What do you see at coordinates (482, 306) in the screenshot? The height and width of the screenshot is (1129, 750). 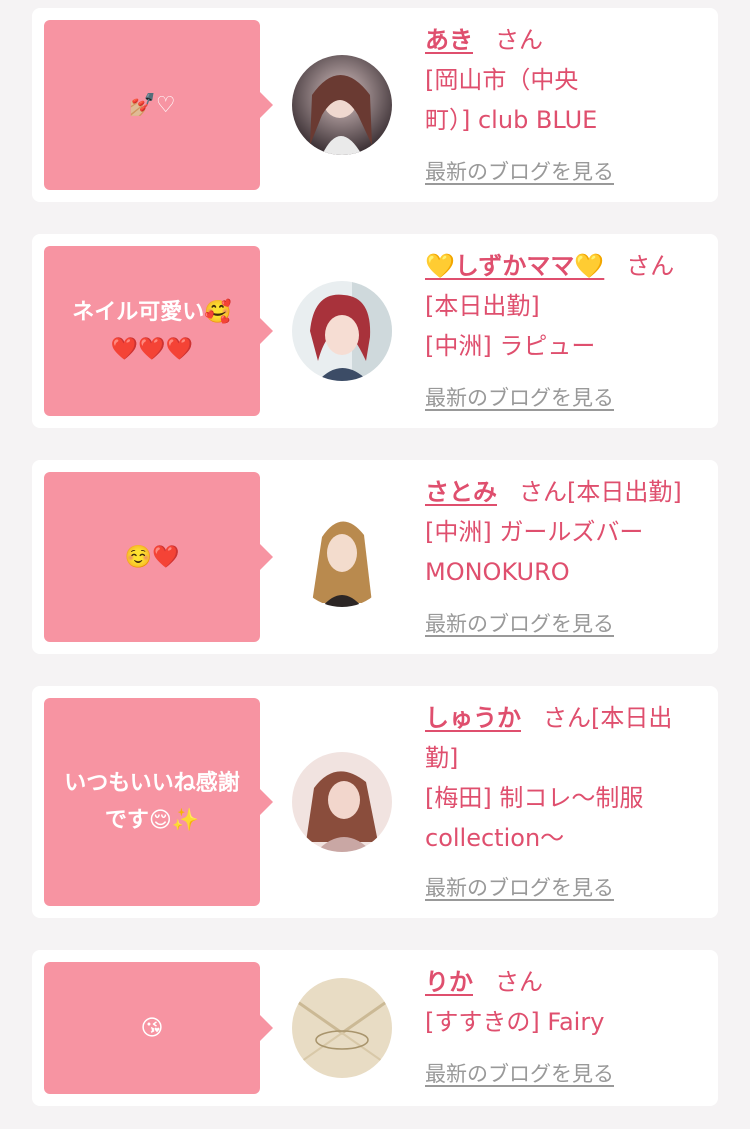 I see `store-line: [本日出勤]` at bounding box center [482, 306].